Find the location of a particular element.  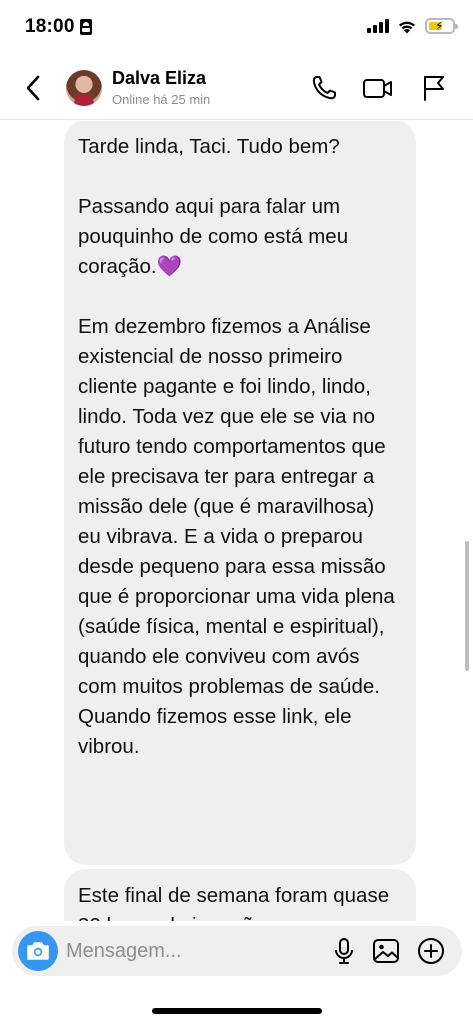

flag-icon is located at coordinates (434, 88).